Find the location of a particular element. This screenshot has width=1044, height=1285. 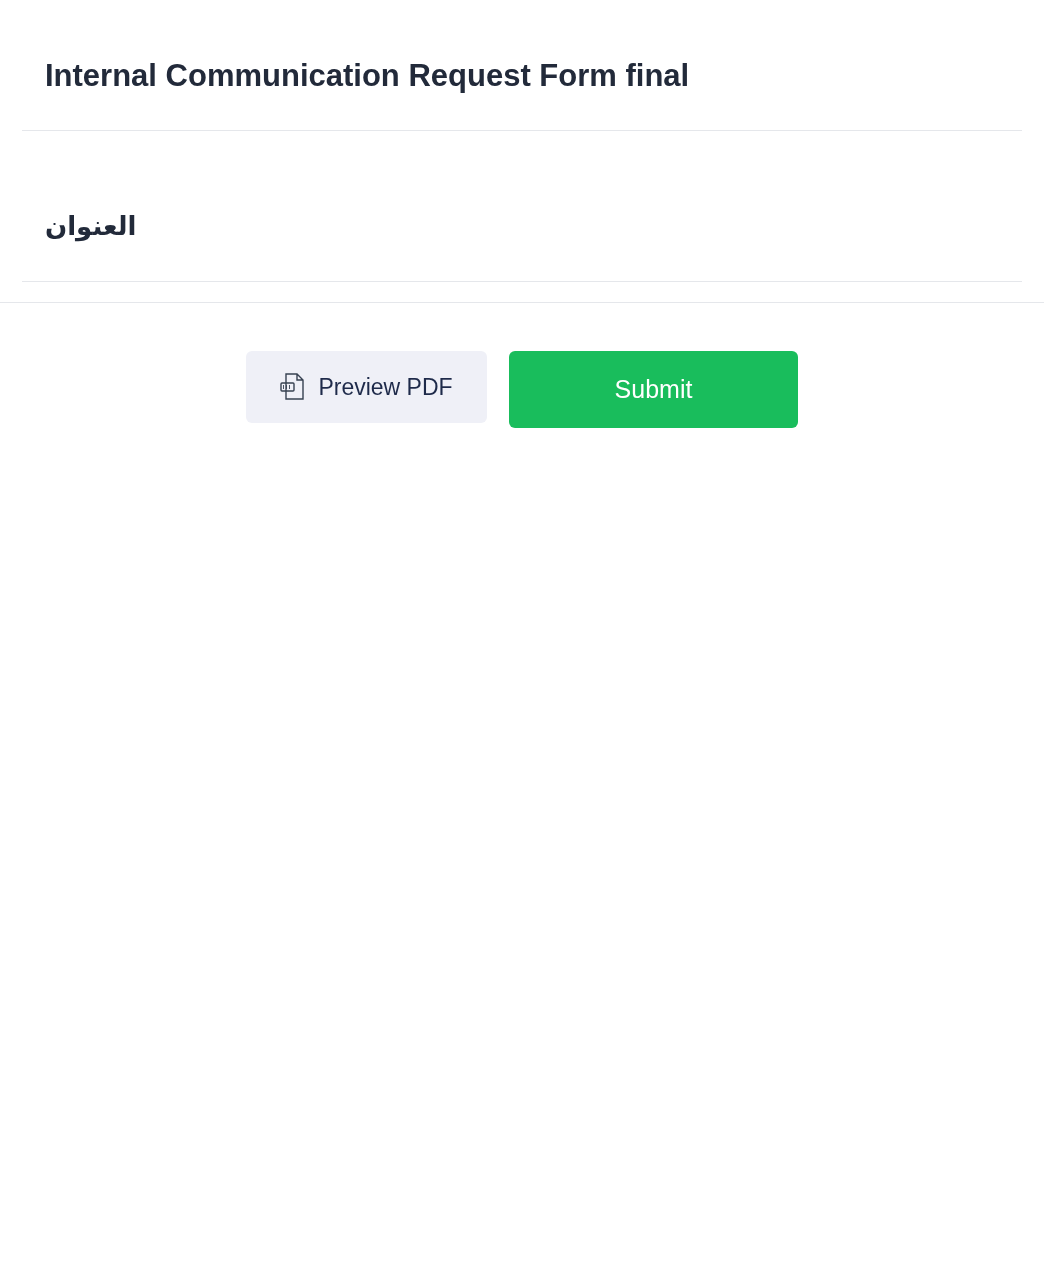

preview-pdf-button: Preview PDF is located at coordinates (366, 387).